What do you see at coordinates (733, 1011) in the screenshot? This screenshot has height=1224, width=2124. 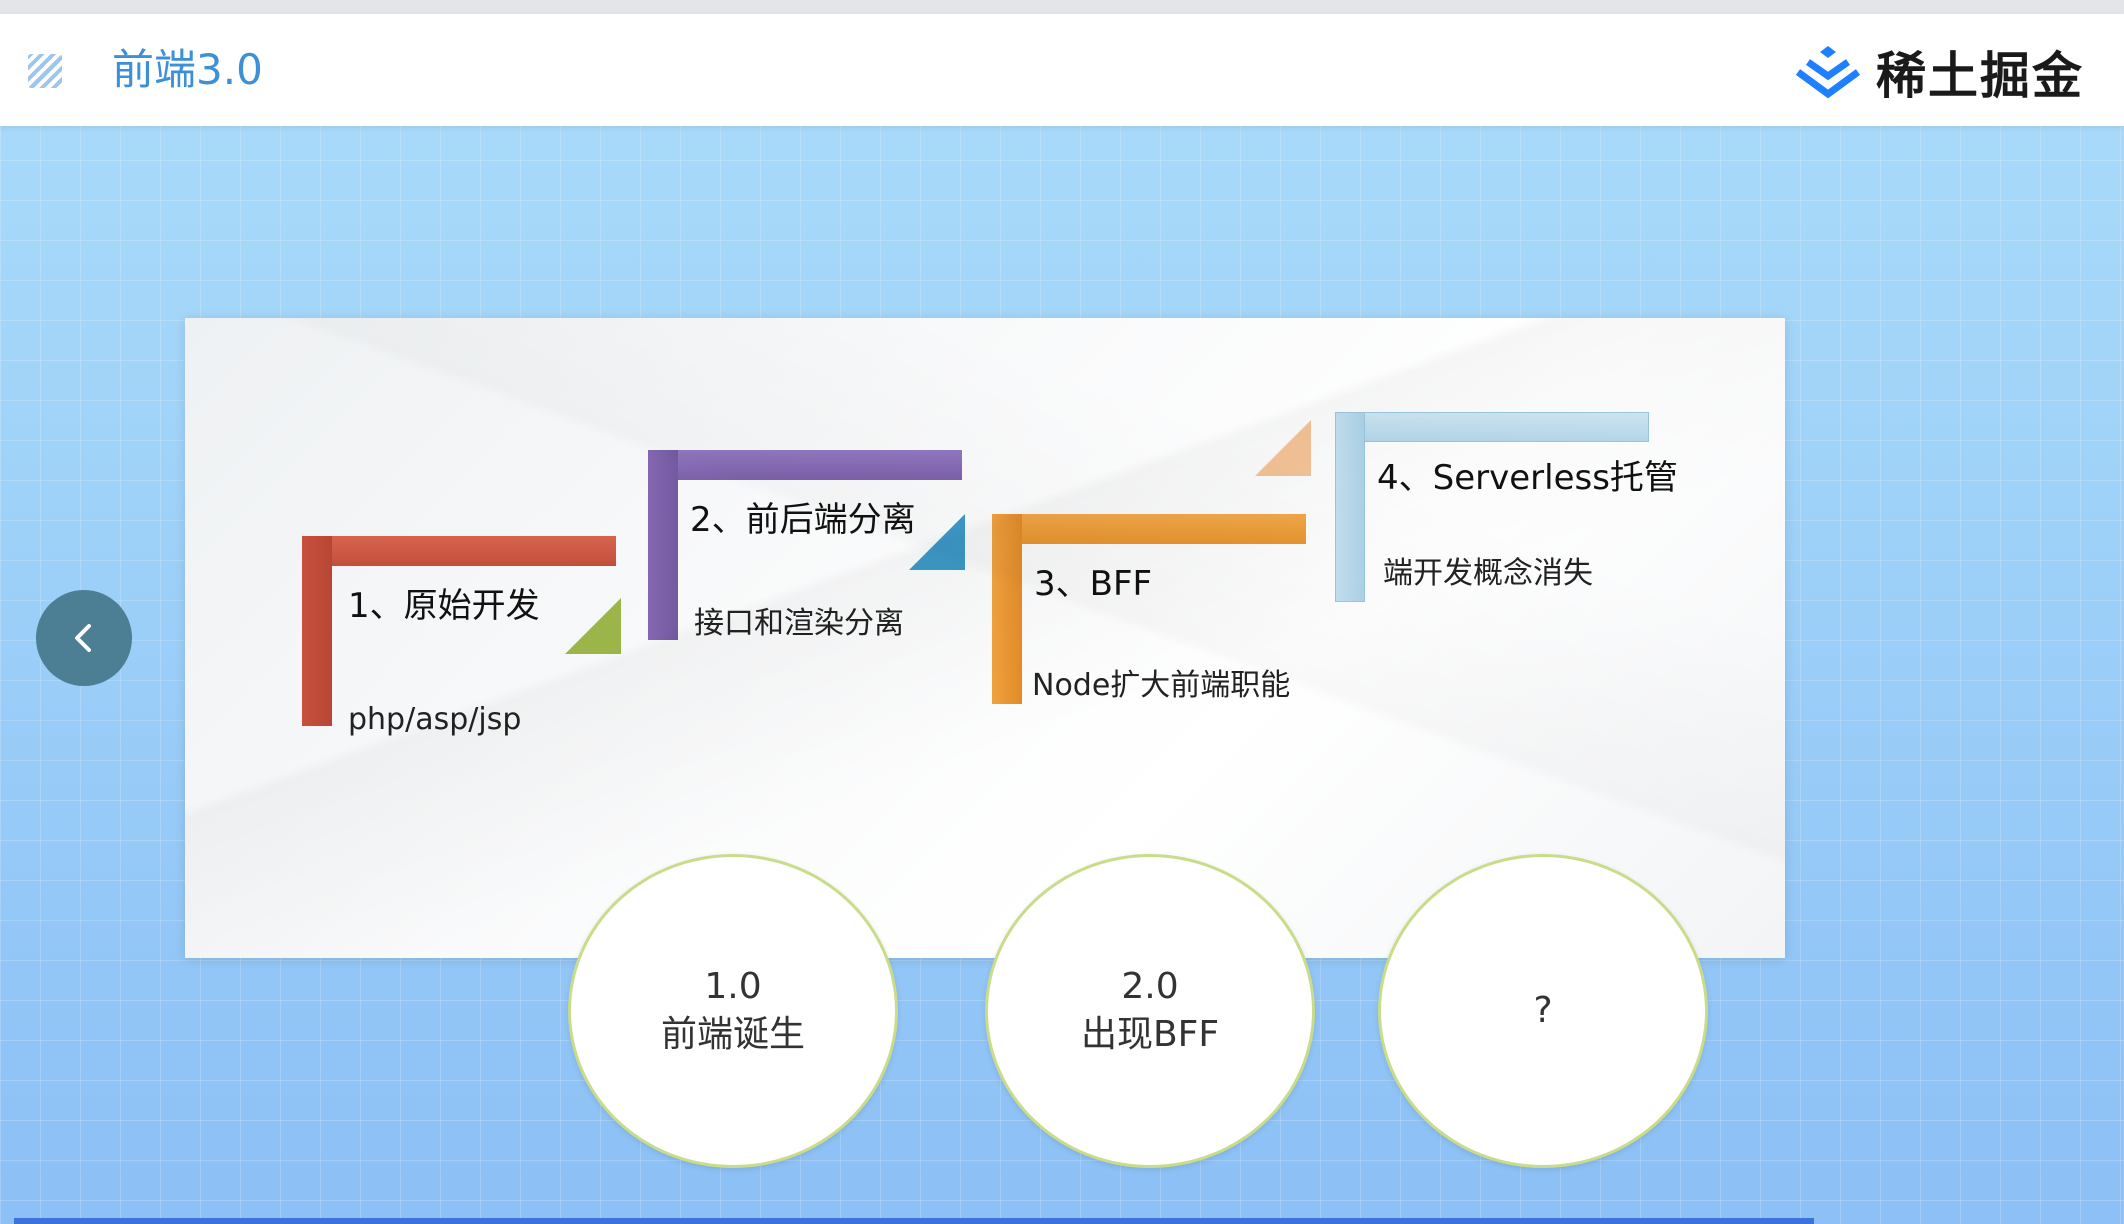 I see `milestone-circle-1: 1.0 前端诞生` at bounding box center [733, 1011].